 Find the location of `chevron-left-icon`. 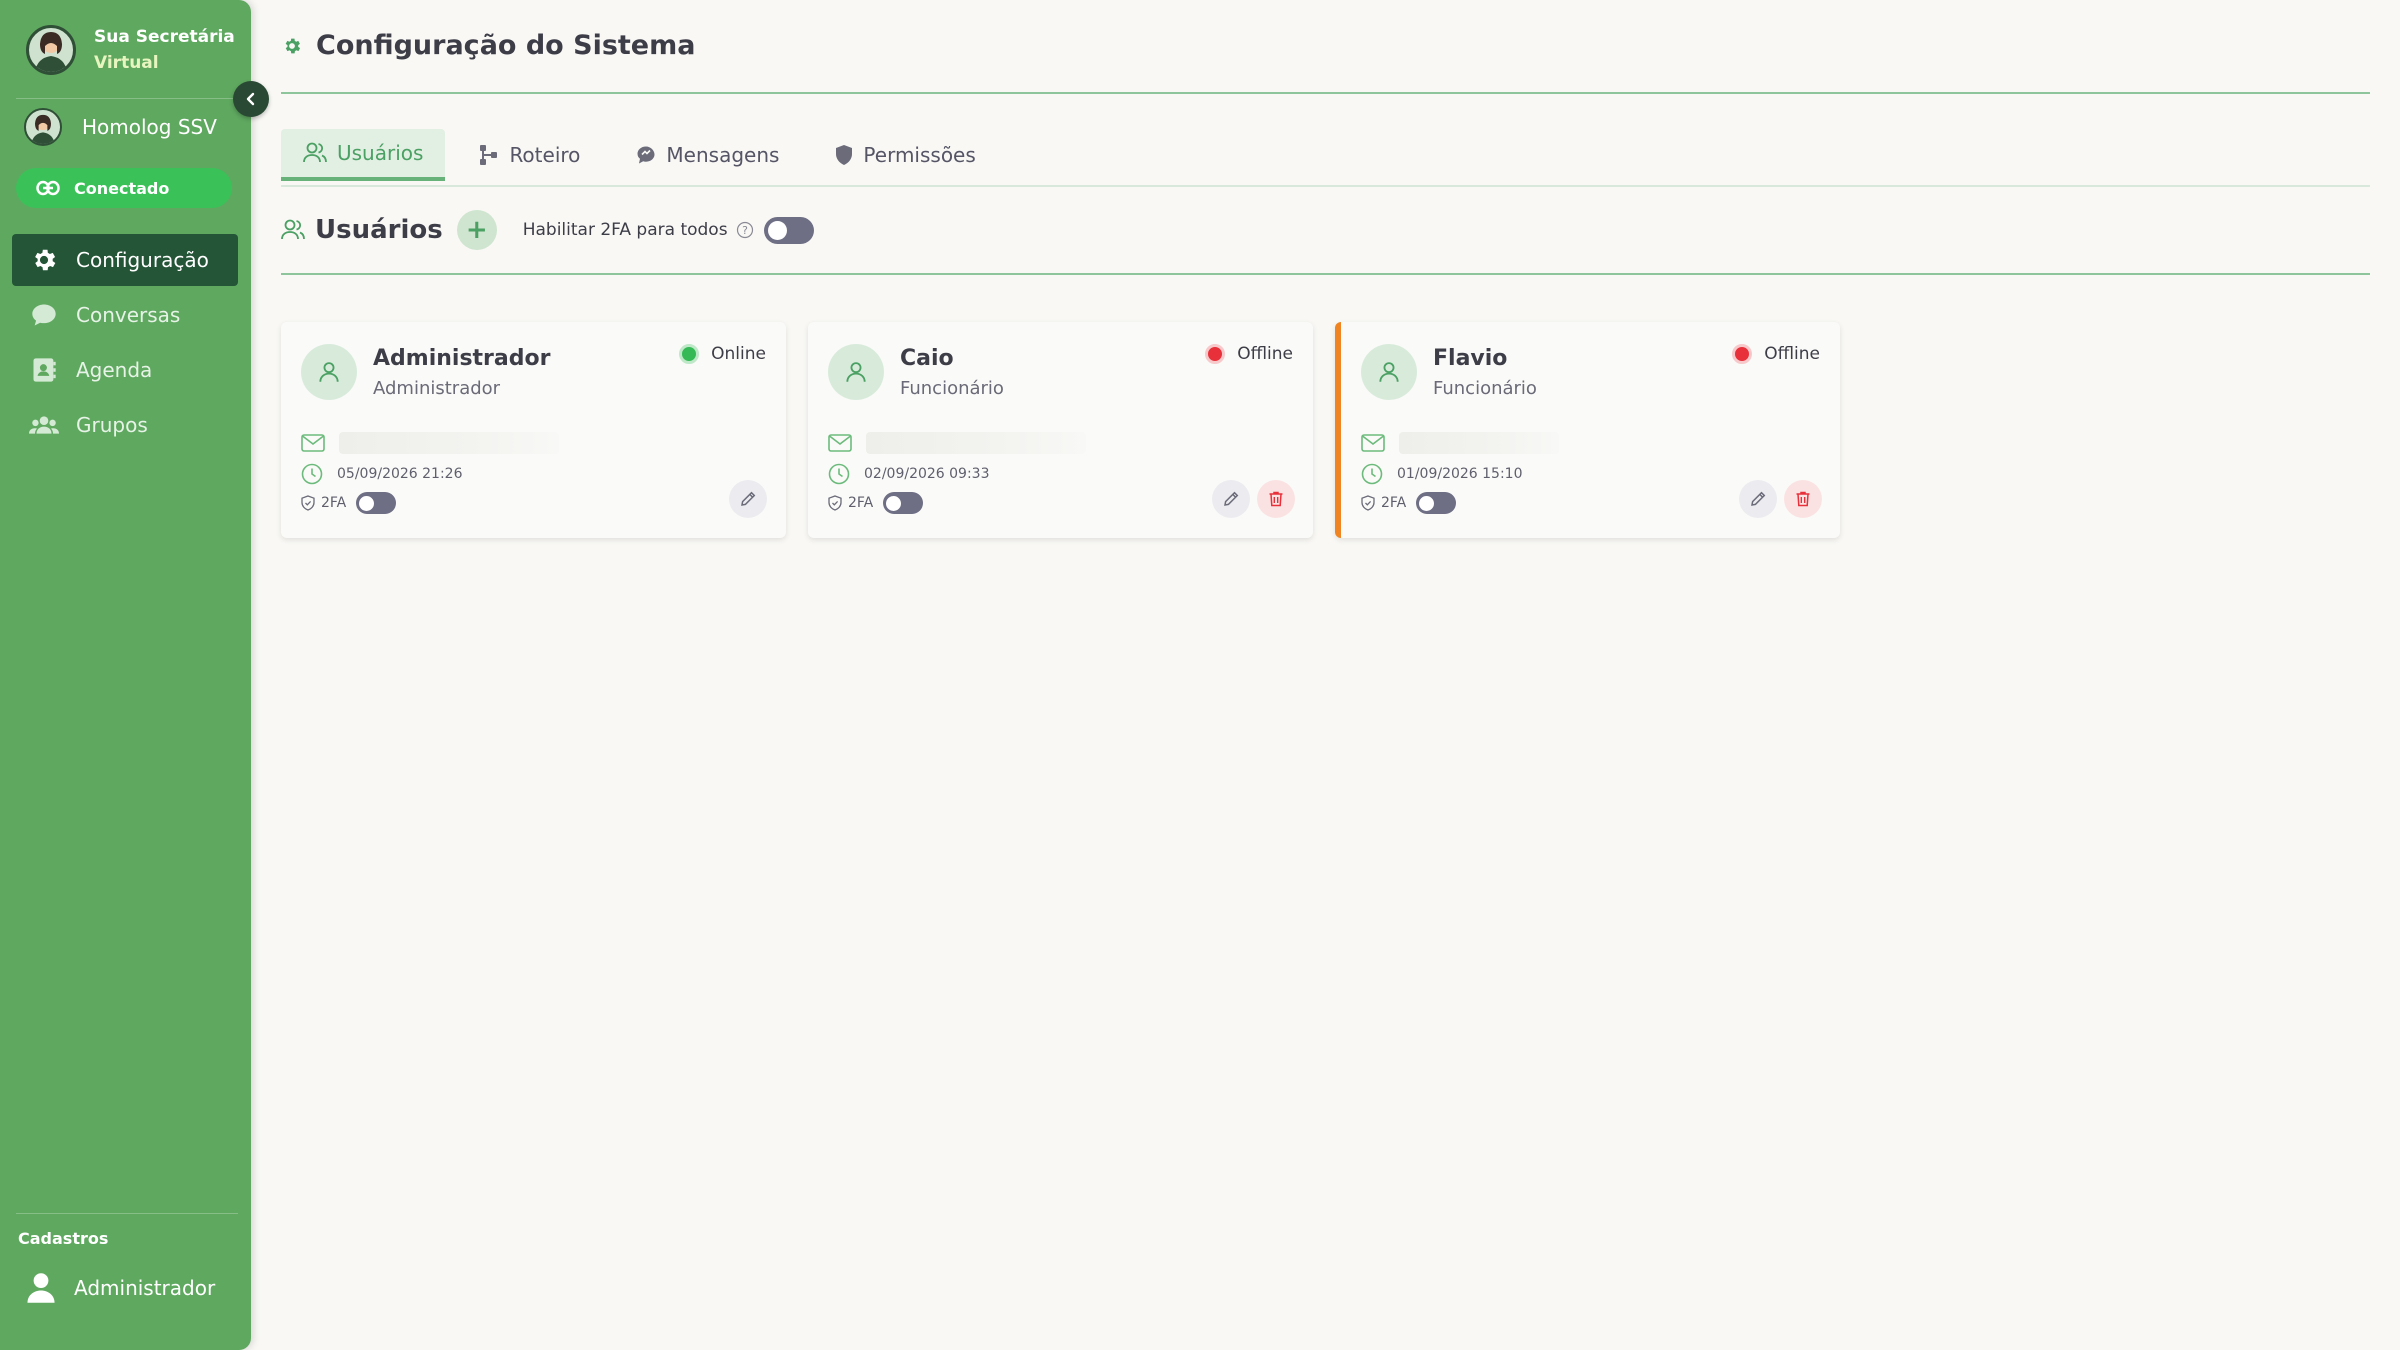

chevron-left-icon is located at coordinates (250, 99).